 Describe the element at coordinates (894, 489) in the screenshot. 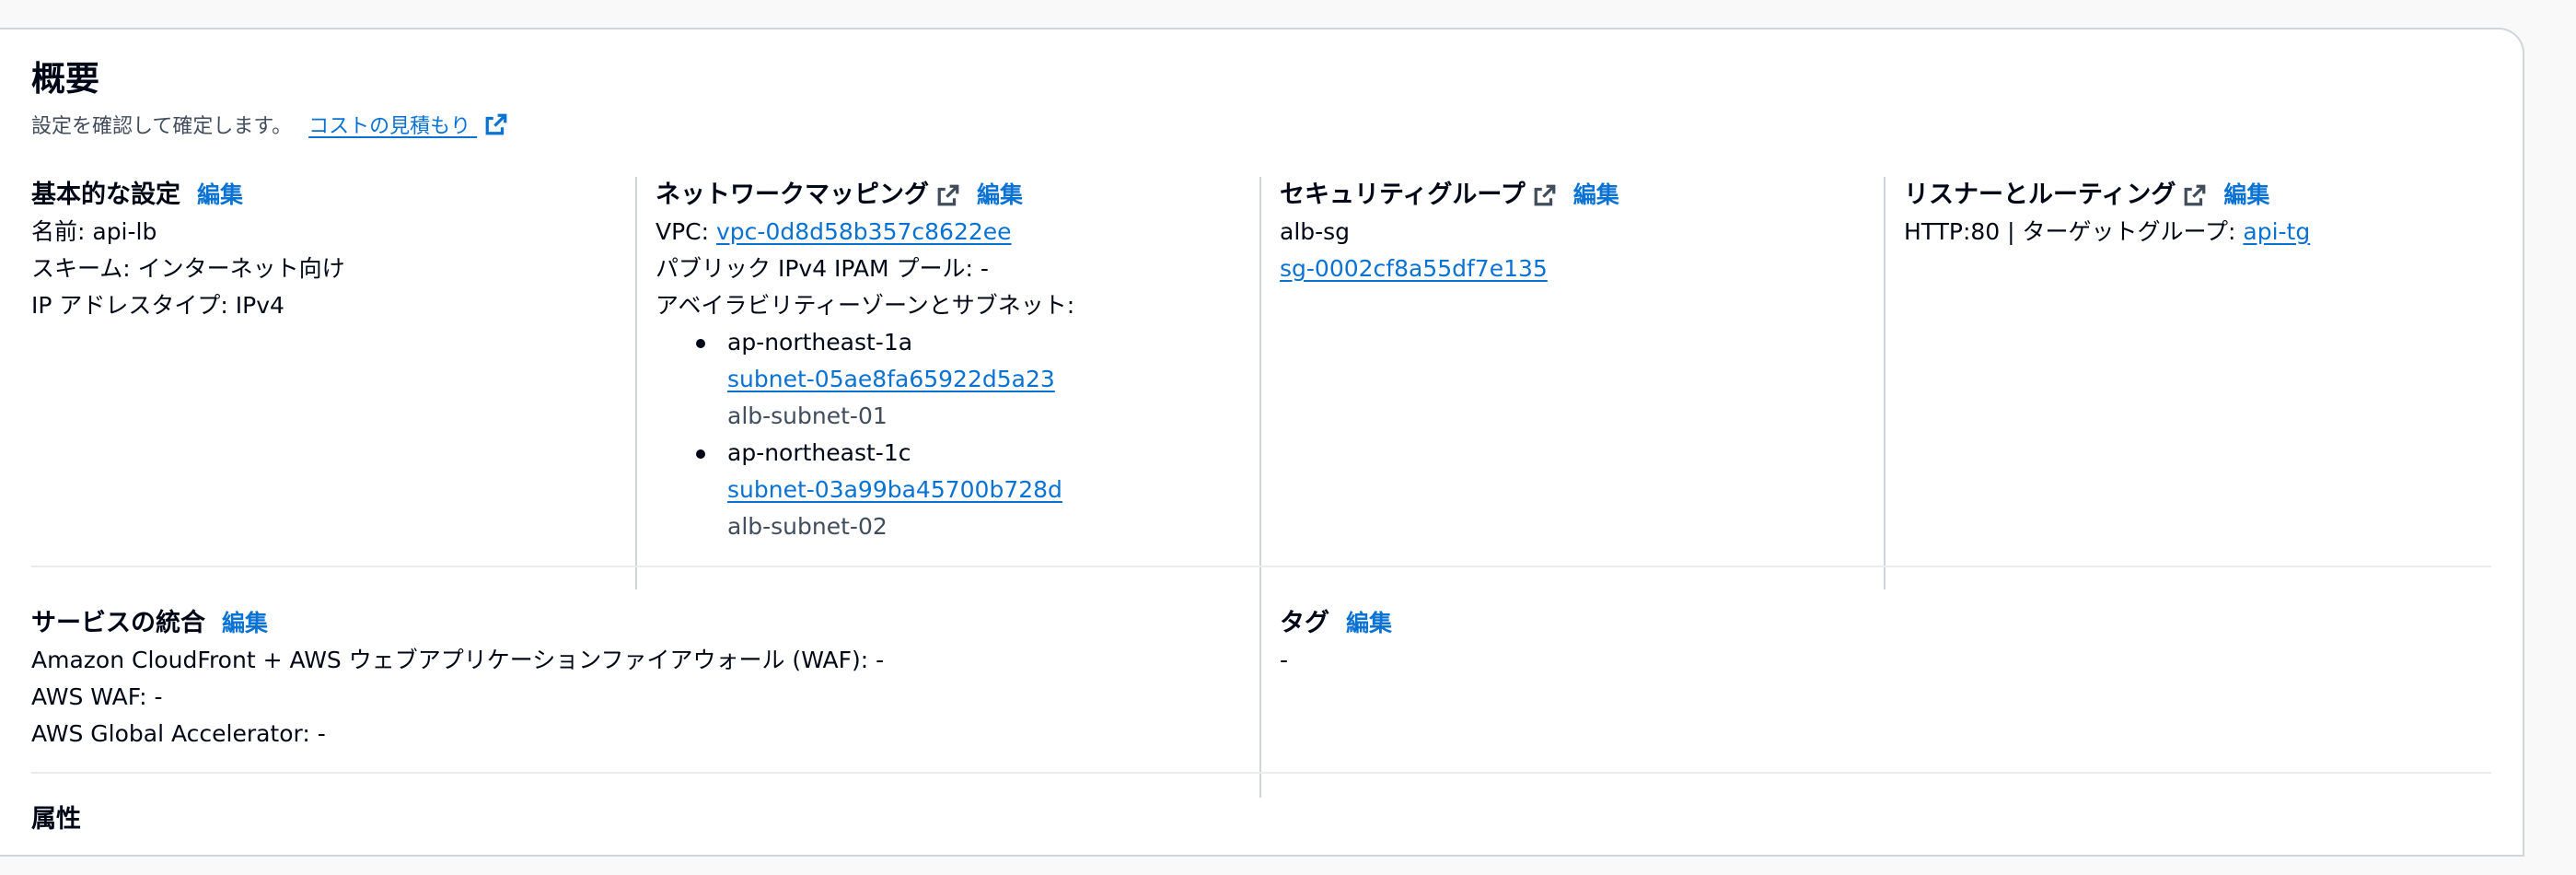

I see `subnet-id-link: subnet-03a99ba45700b728d` at that location.